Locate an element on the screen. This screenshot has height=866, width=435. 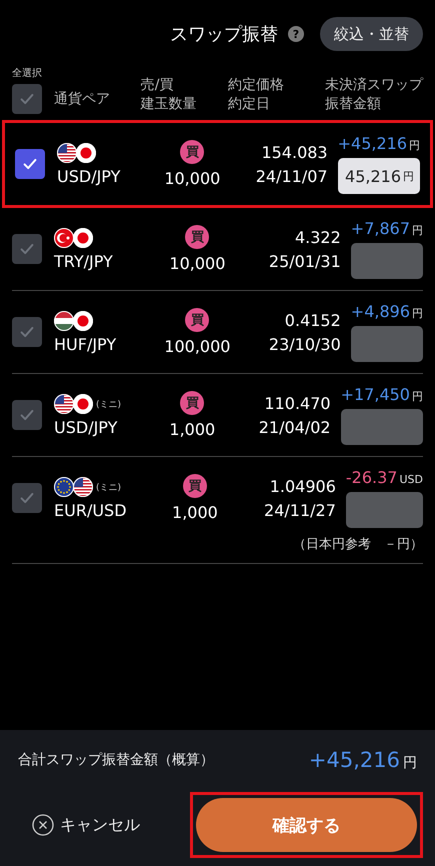
close-icon is located at coordinates (43, 825).